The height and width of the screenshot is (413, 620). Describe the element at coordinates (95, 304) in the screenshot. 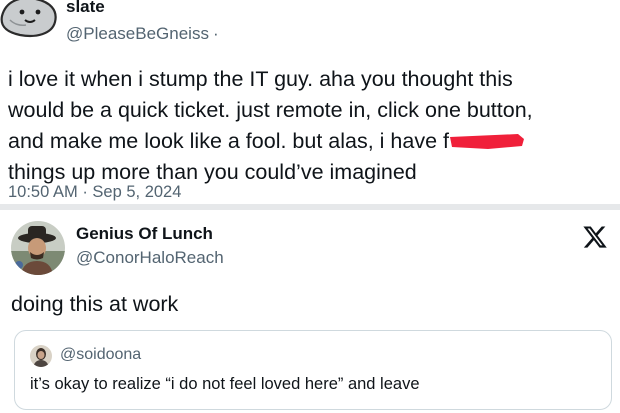

I see `tweet-text: doing this at work` at that location.